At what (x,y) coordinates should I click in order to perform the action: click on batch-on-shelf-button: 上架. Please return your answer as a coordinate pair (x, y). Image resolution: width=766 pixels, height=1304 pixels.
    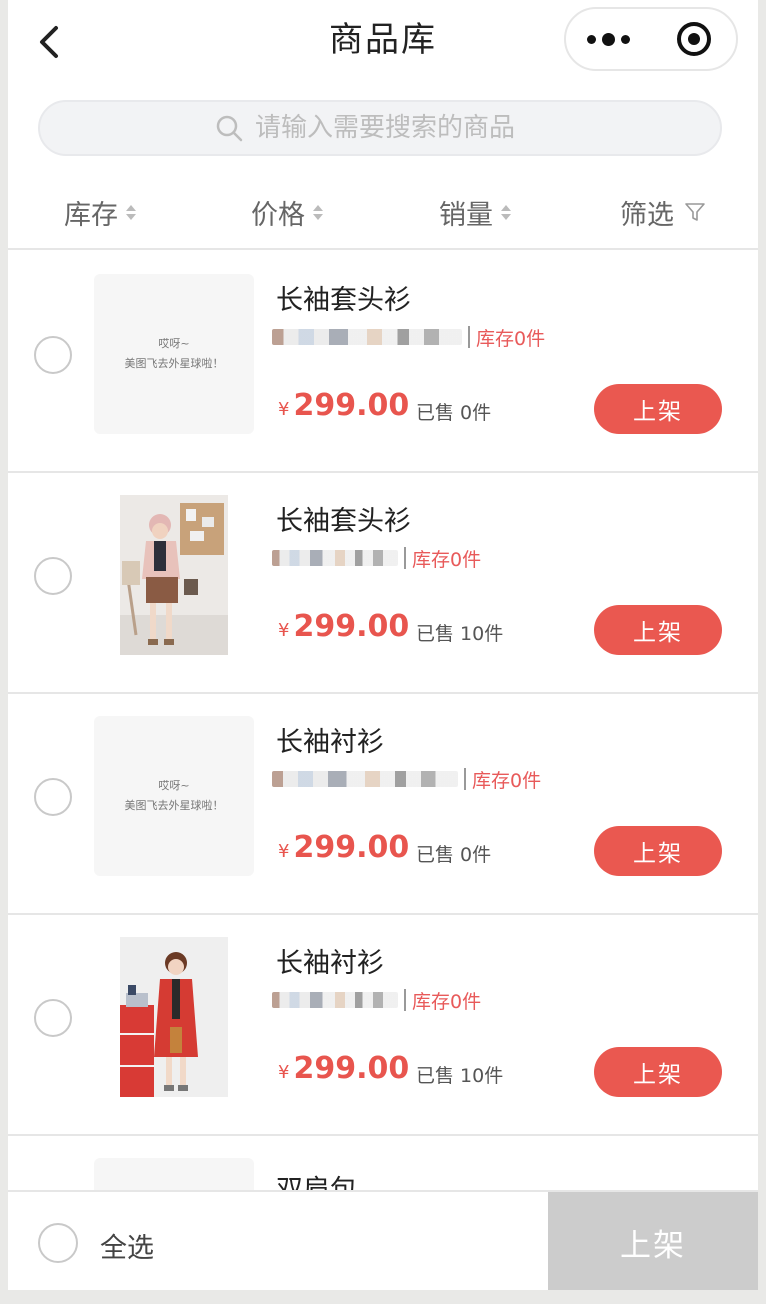
    Looking at the image, I should click on (653, 1241).